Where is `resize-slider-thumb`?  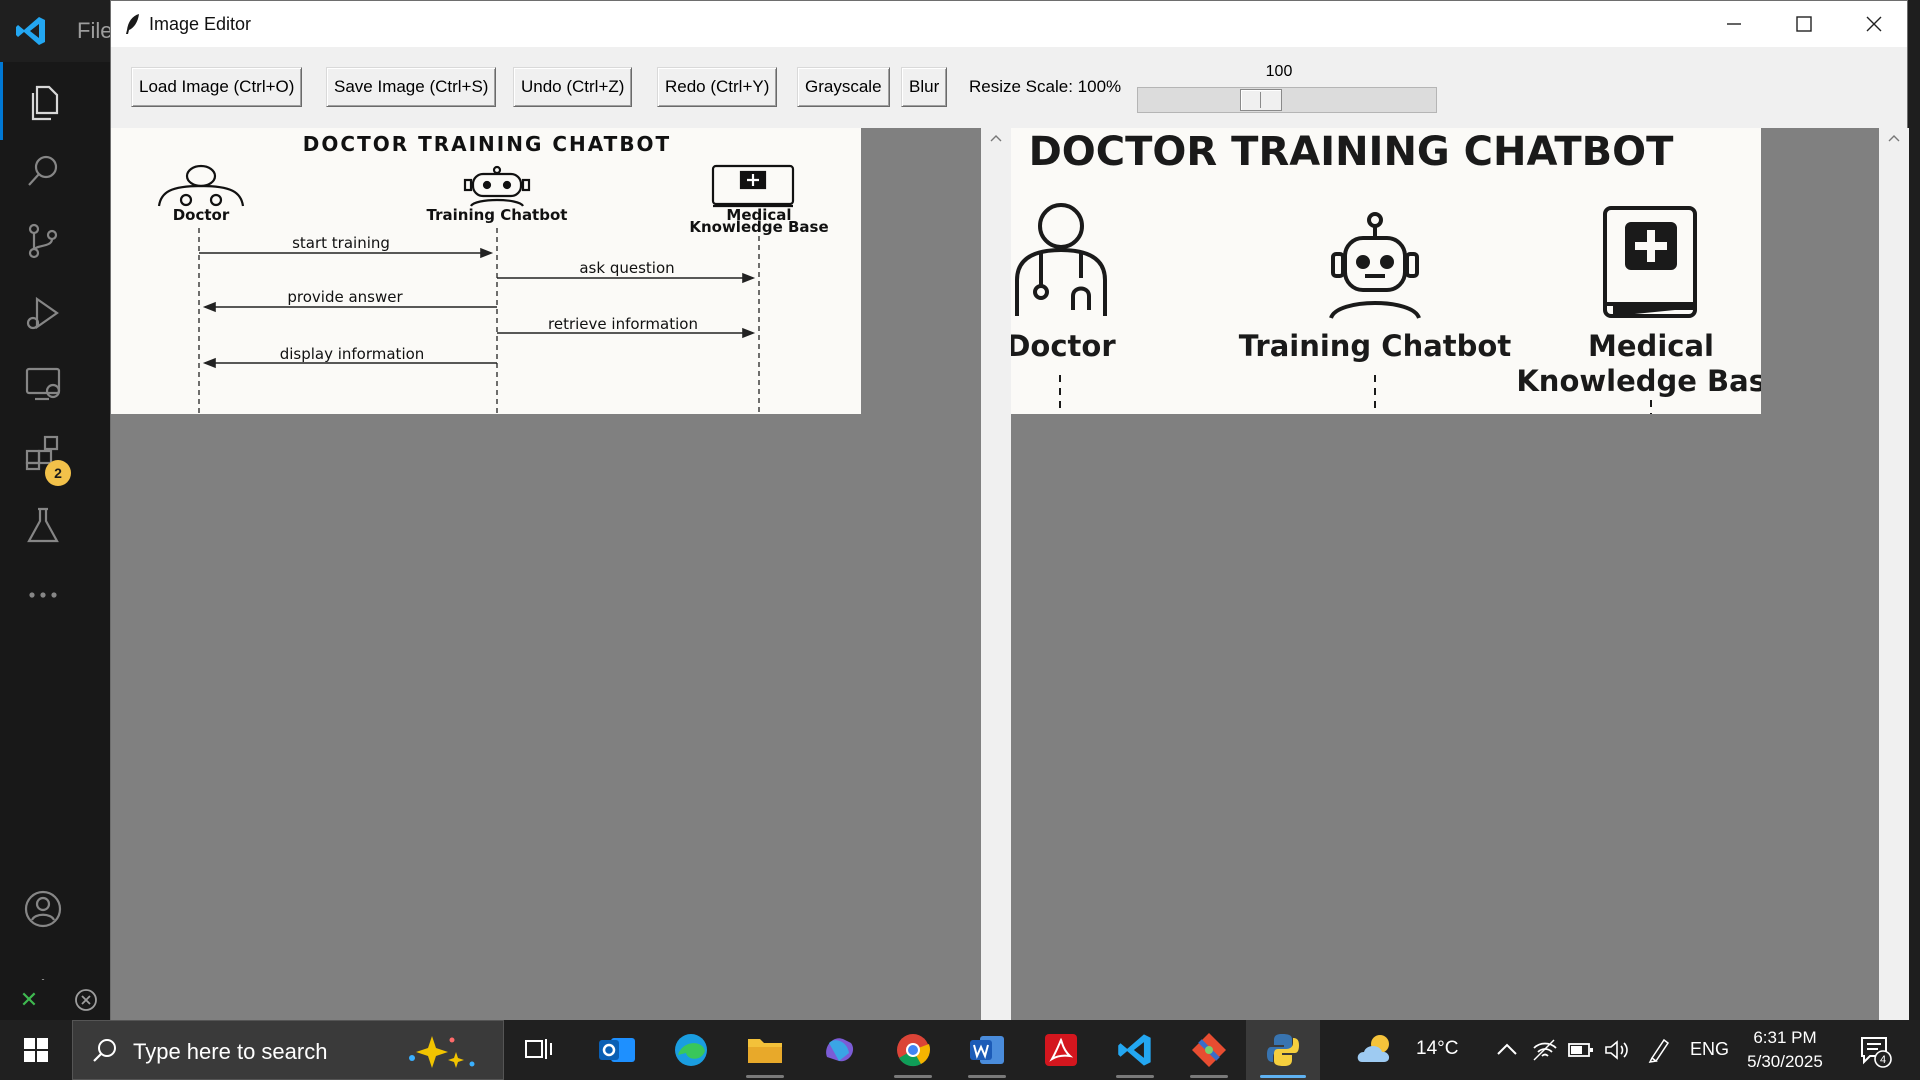
resize-slider-thumb is located at coordinates (1261, 100).